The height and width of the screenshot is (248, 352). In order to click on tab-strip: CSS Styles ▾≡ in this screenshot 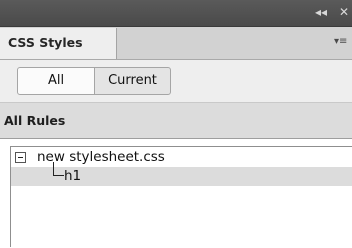, I will do `click(176, 43)`.